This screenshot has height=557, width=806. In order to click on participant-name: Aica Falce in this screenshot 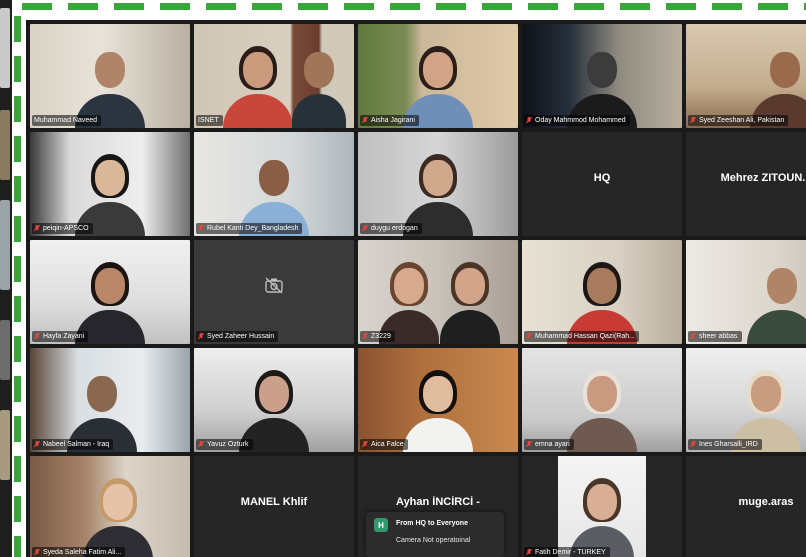, I will do `click(387, 444)`.